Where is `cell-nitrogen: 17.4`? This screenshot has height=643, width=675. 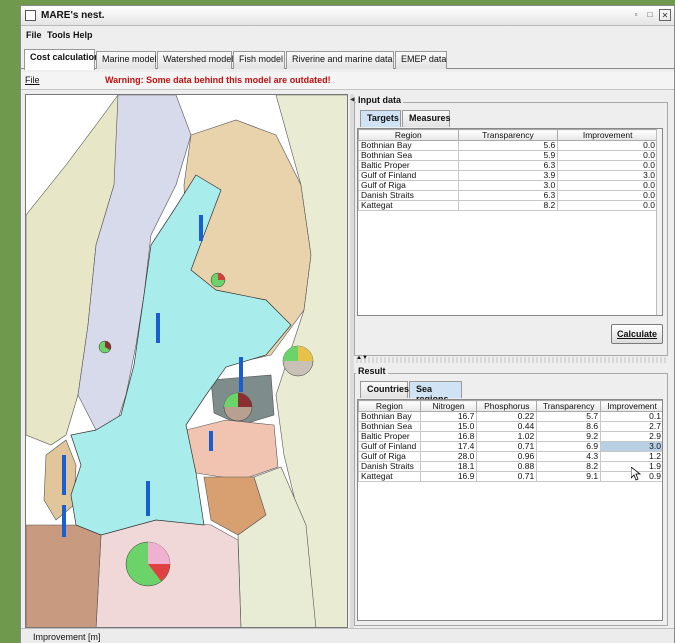 cell-nitrogen: 17.4 is located at coordinates (448, 446).